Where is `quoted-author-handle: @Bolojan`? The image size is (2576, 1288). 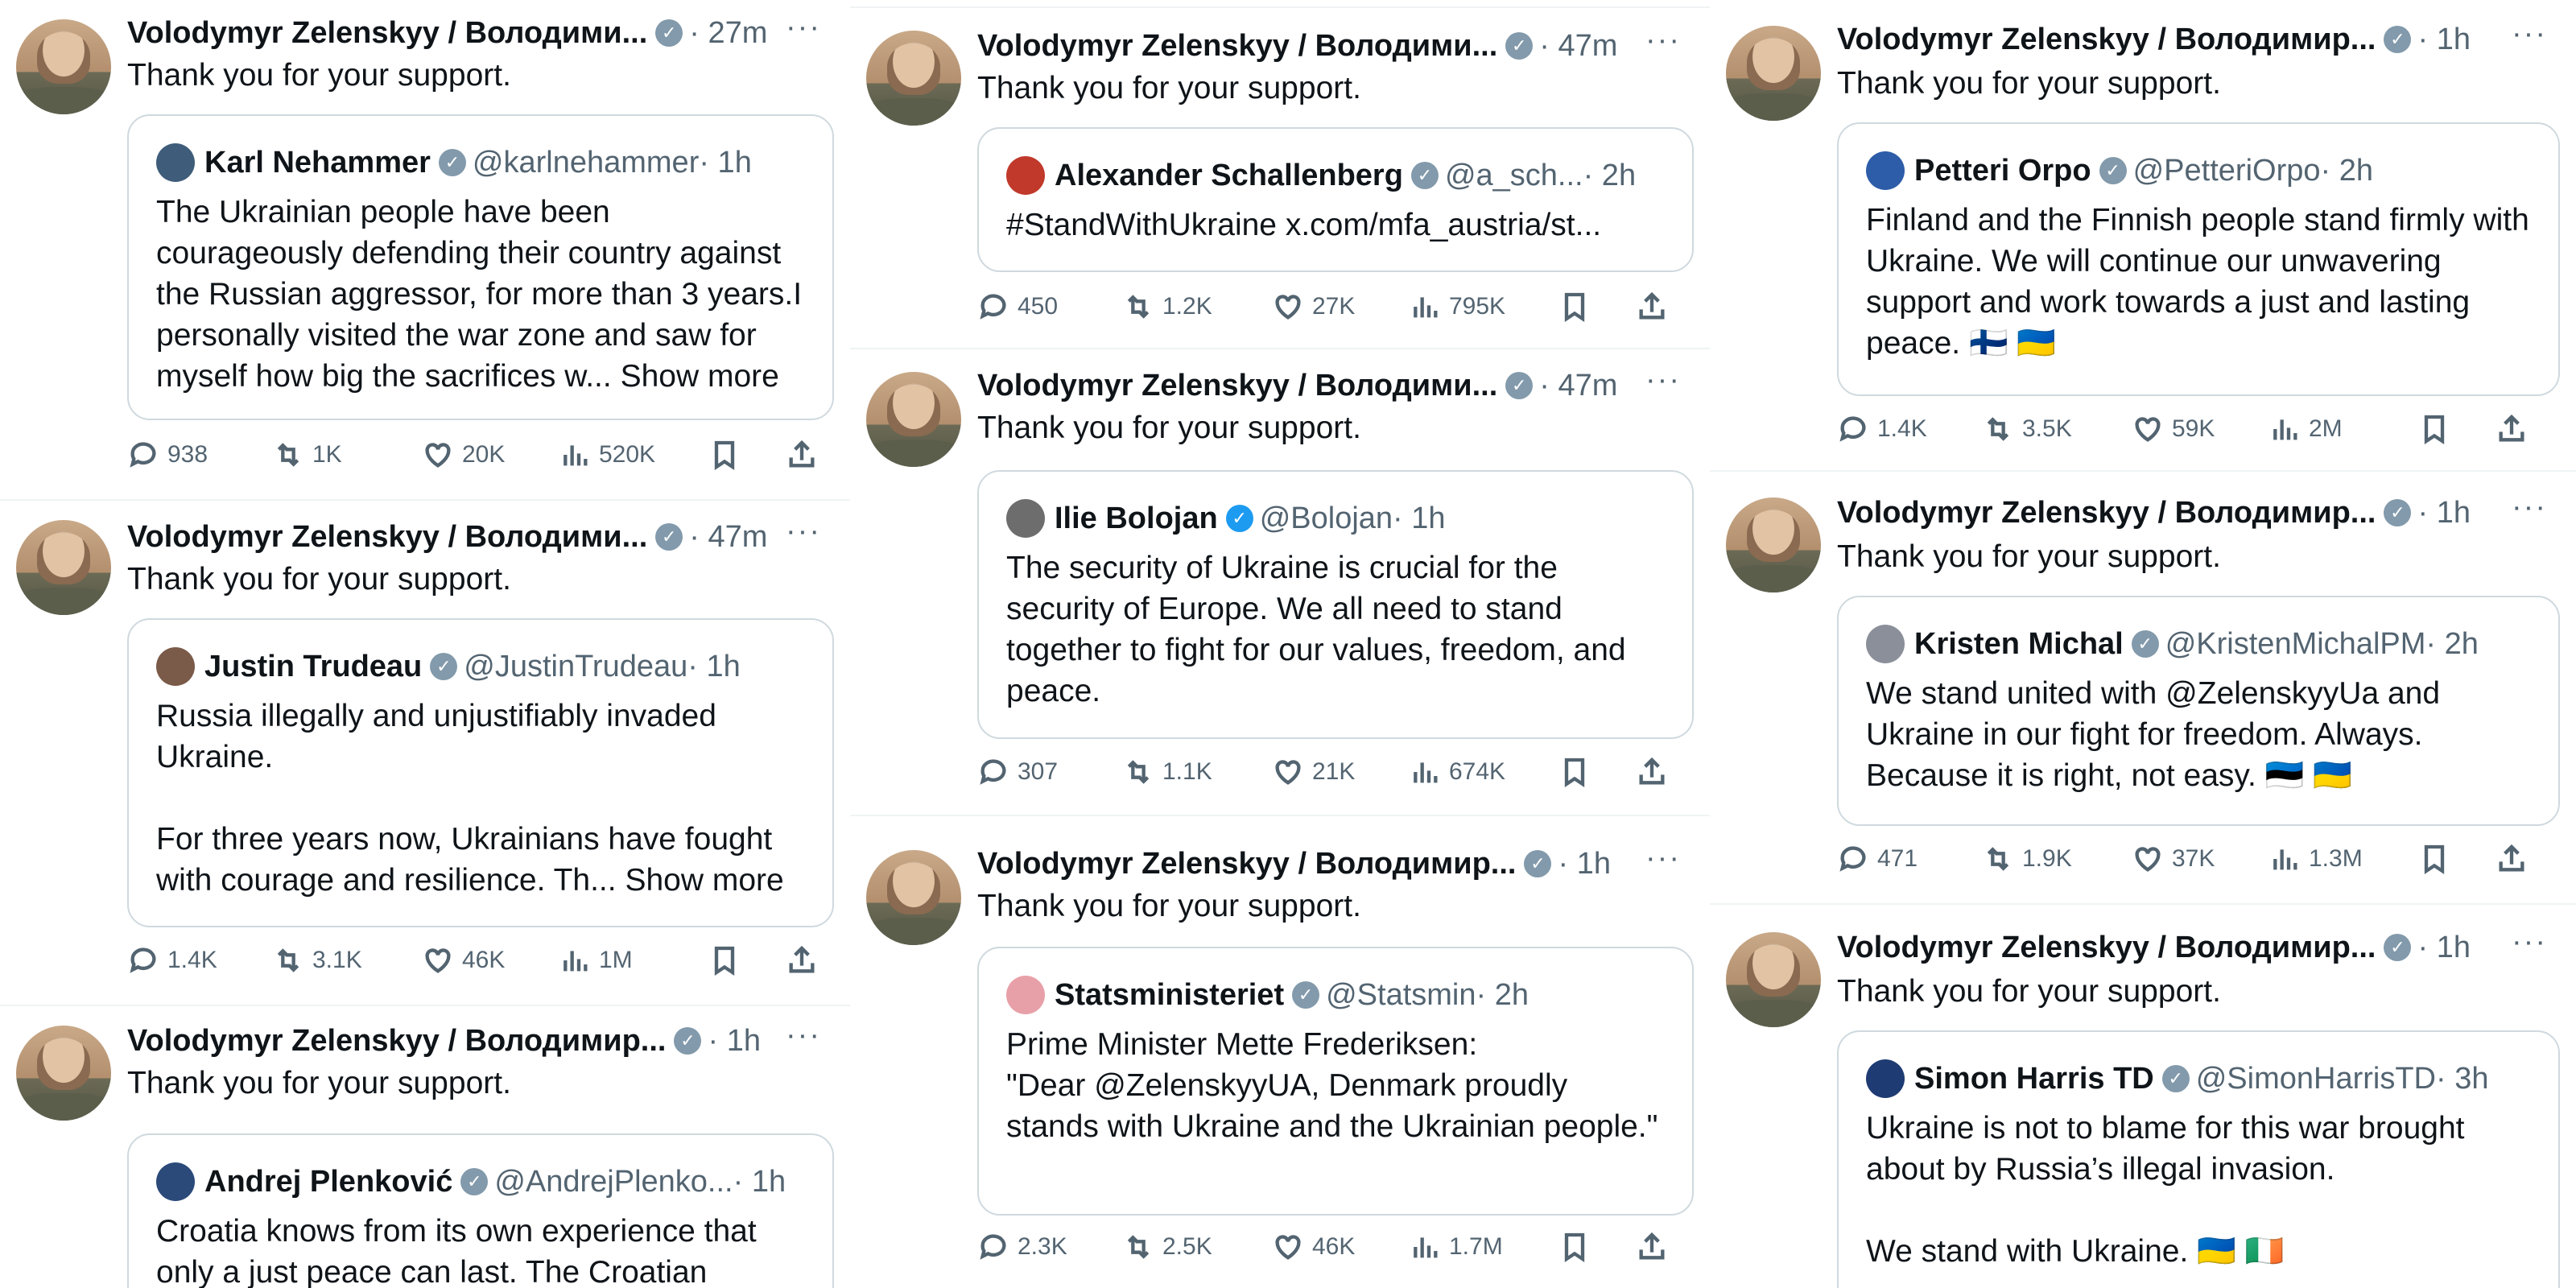 quoted-author-handle: @Bolojan is located at coordinates (1326, 519).